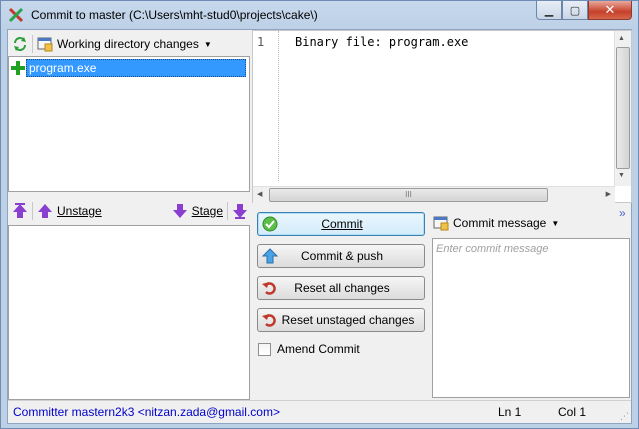  What do you see at coordinates (128, 44) in the screenshot?
I see `working-dir-label: Working directory changes` at bounding box center [128, 44].